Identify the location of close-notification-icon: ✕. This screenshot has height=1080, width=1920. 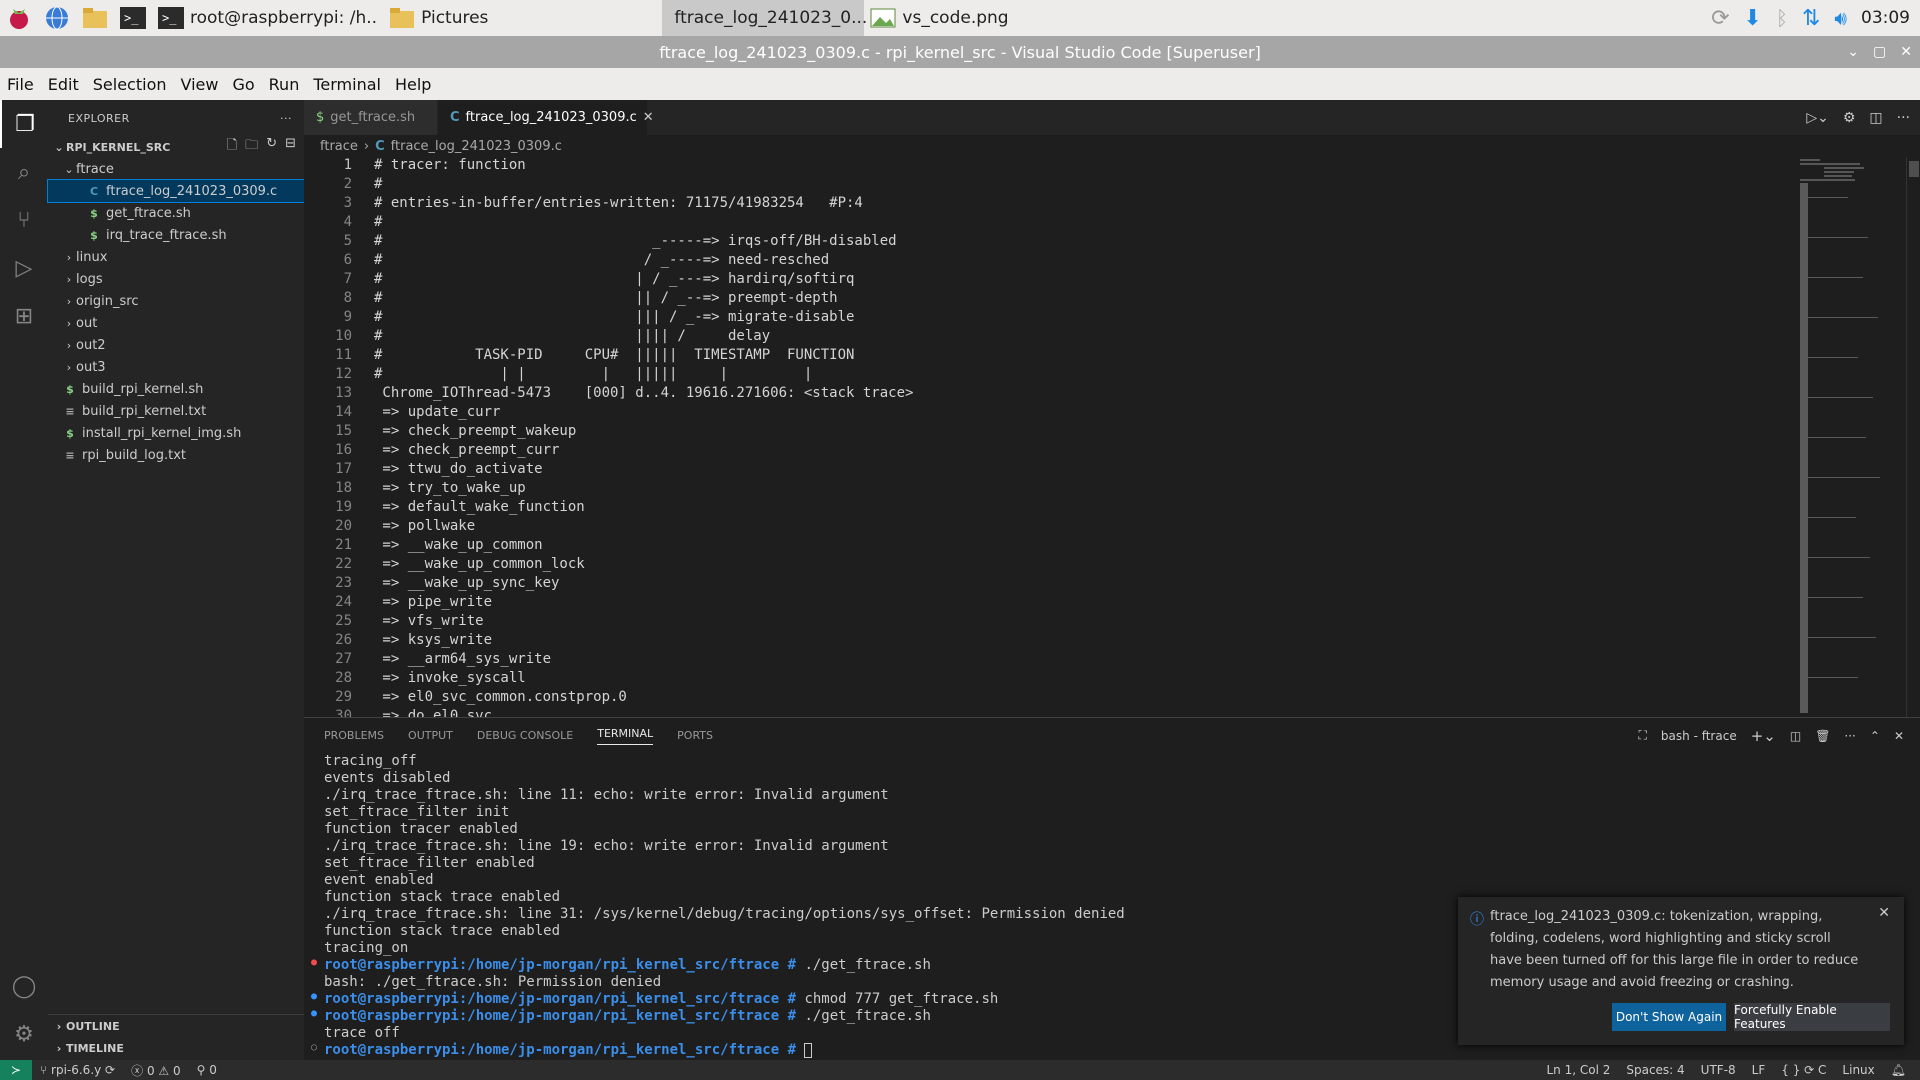
(1884, 913).